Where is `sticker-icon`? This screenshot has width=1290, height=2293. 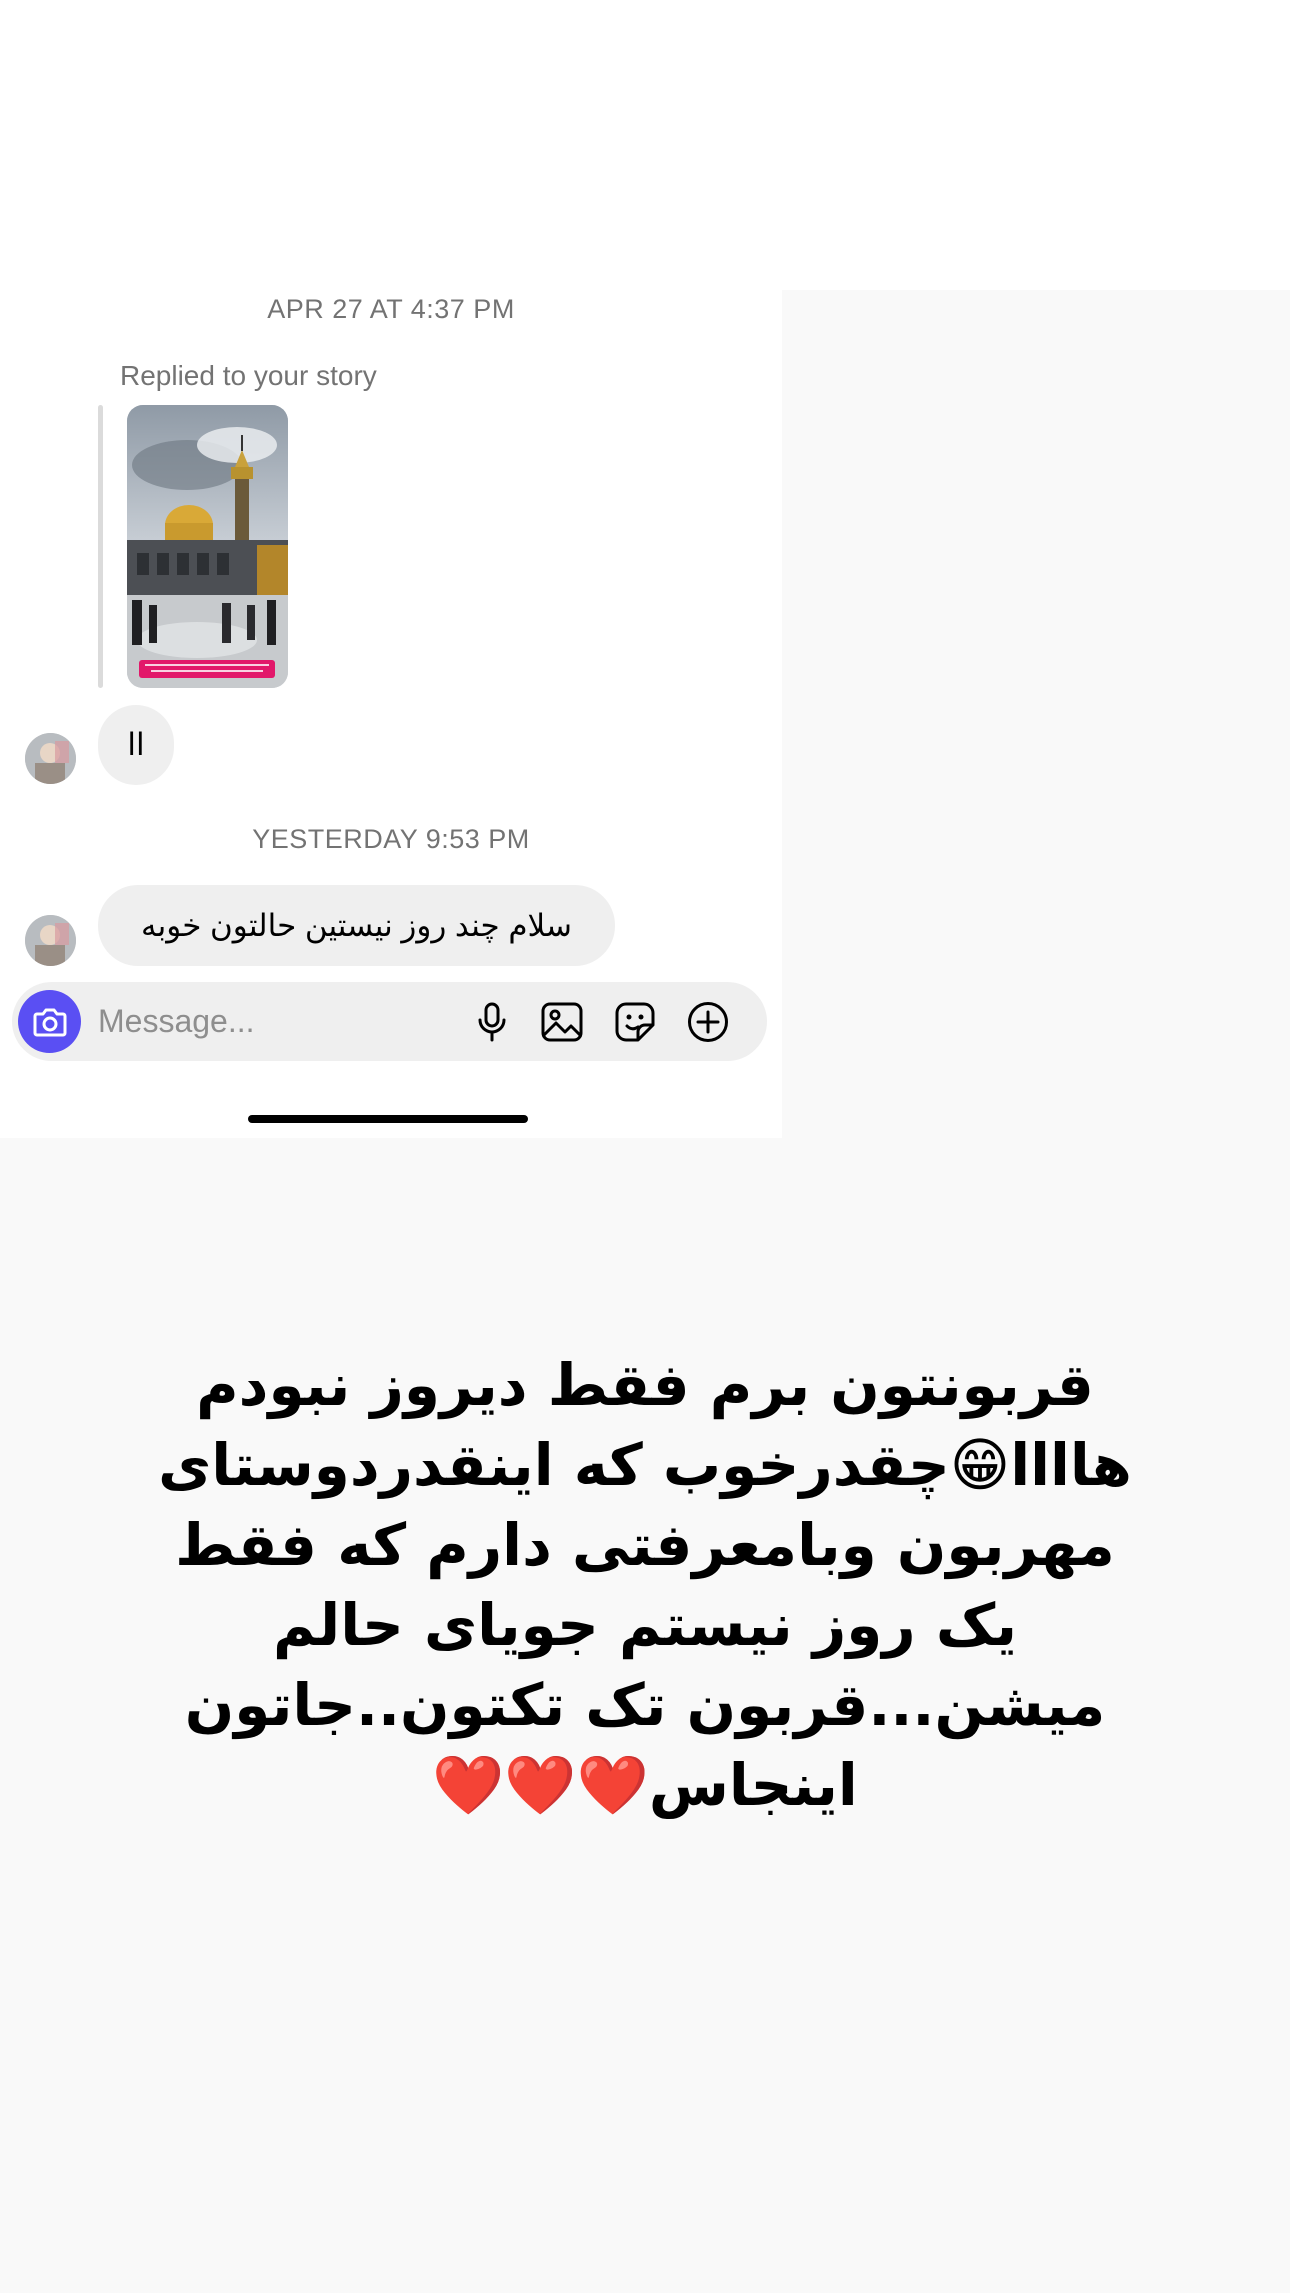
sticker-icon is located at coordinates (635, 1022).